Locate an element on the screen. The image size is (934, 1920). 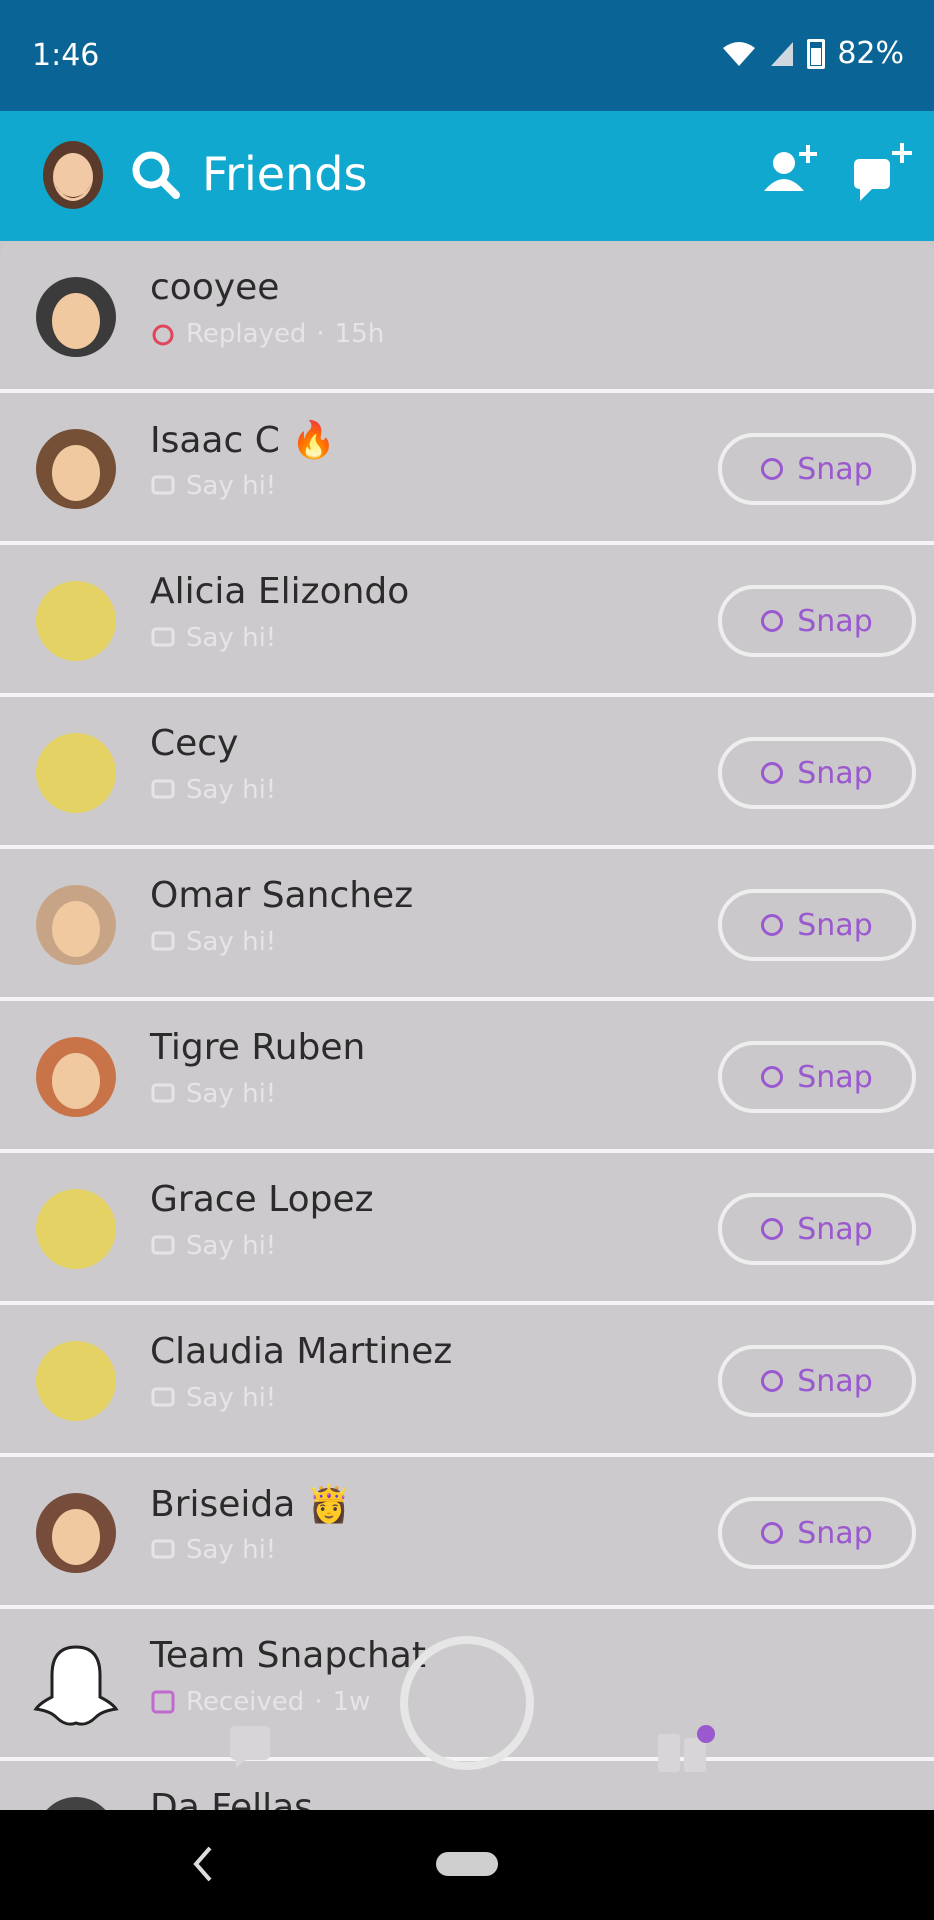
friend-name: Grace Lopez is located at coordinates (262, 1199).